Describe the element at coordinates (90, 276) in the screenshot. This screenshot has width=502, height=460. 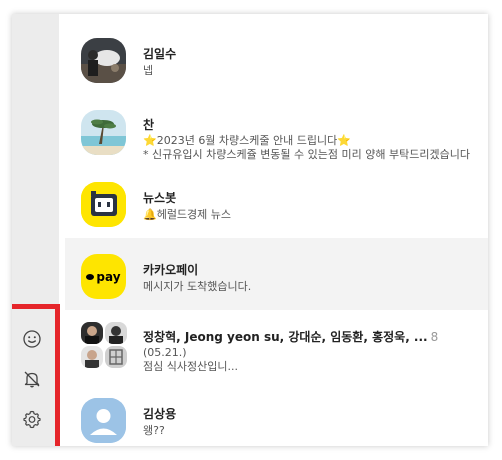
I see `speech-bubble-icon` at that location.